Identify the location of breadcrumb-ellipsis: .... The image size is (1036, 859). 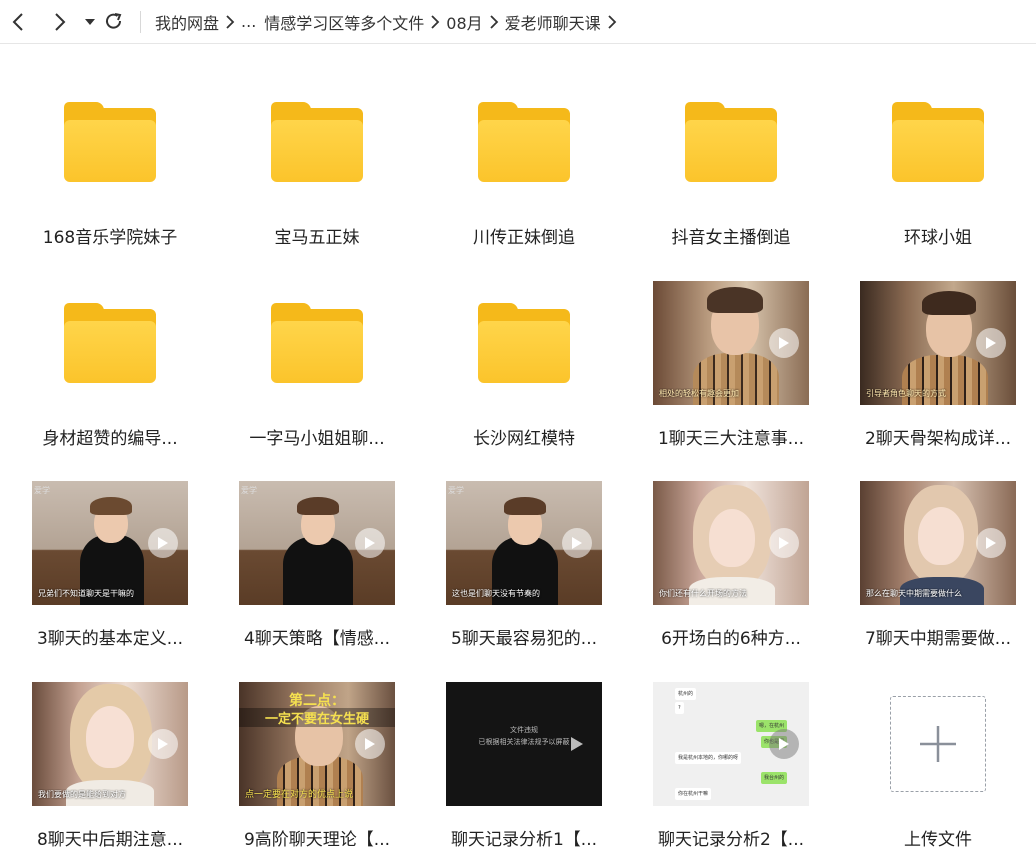
(248, 21).